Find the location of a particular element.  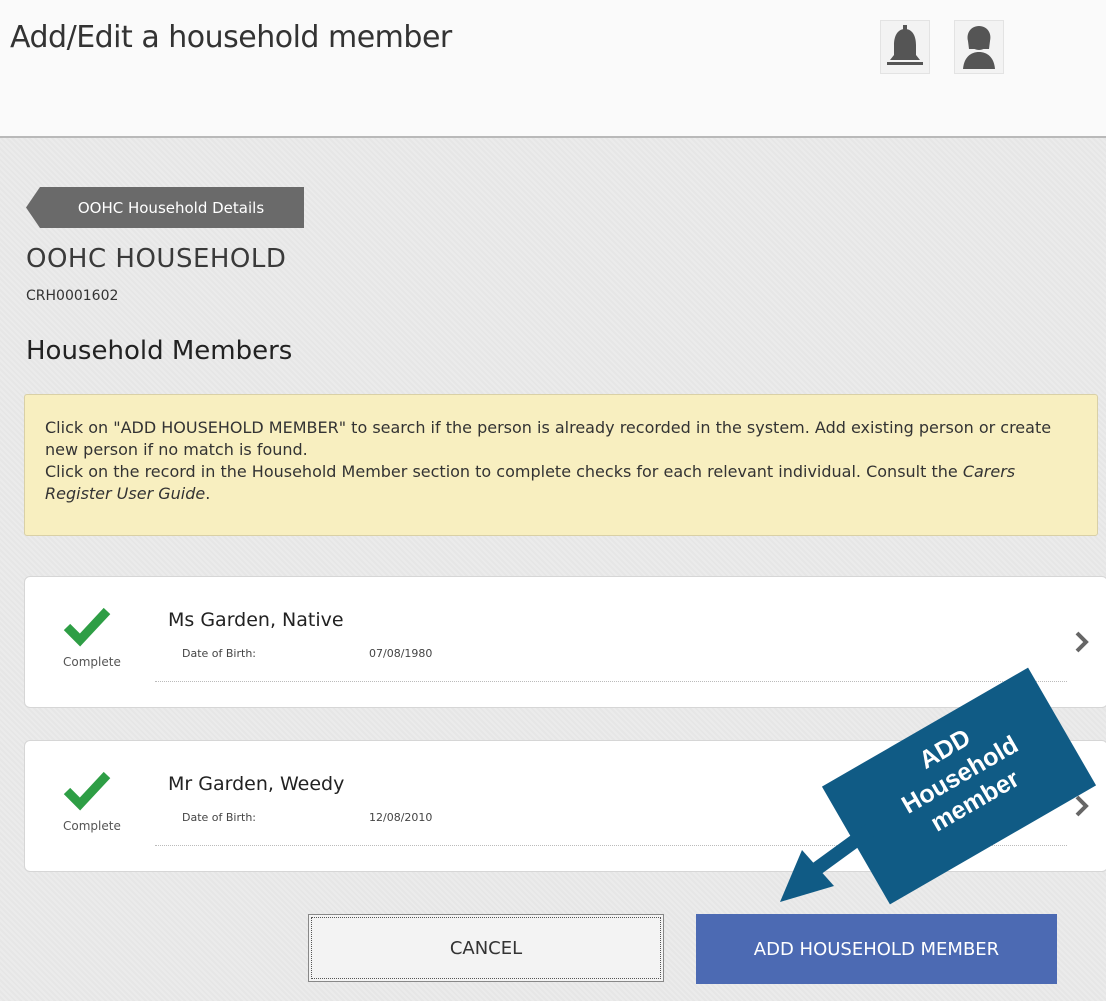

card-divider is located at coordinates (611, 681).